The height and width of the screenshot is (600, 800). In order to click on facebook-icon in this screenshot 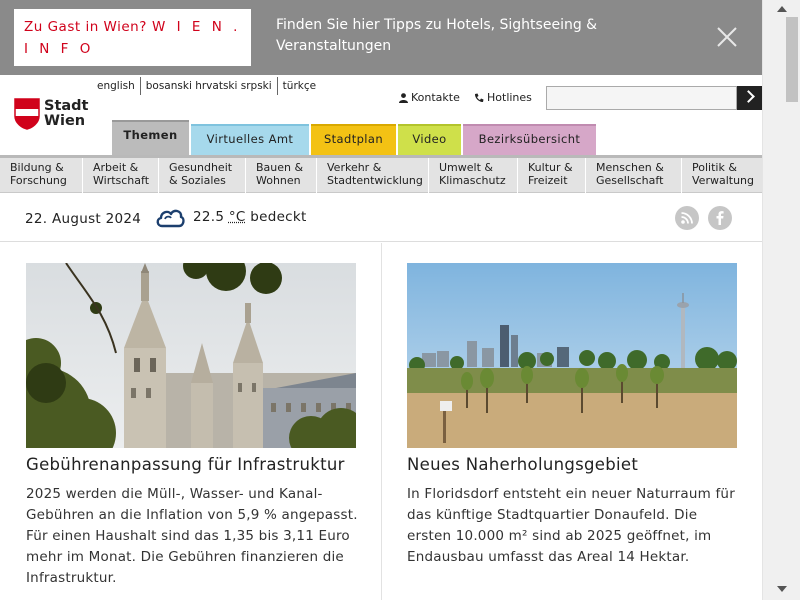, I will do `click(720, 218)`.